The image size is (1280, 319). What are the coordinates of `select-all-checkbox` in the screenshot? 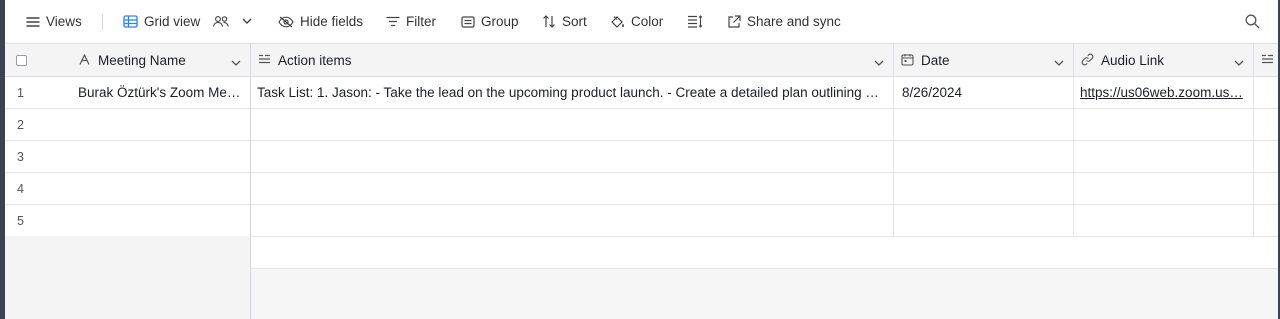 It's located at (21, 60).